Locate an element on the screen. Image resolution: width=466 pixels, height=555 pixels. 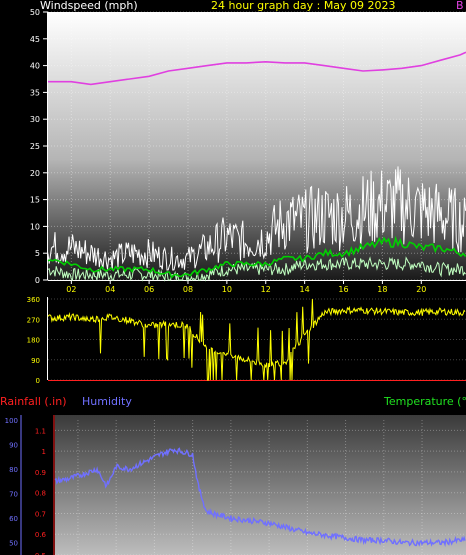
dir-y-tick-label: 90 is located at coordinates (35, 361).